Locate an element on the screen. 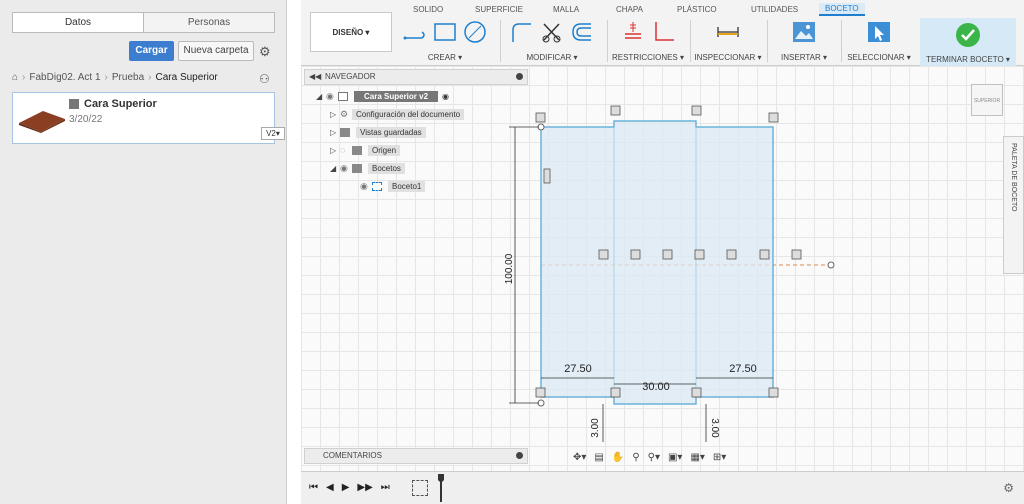  create-label: CREAR ▾ is located at coordinates (445, 57).